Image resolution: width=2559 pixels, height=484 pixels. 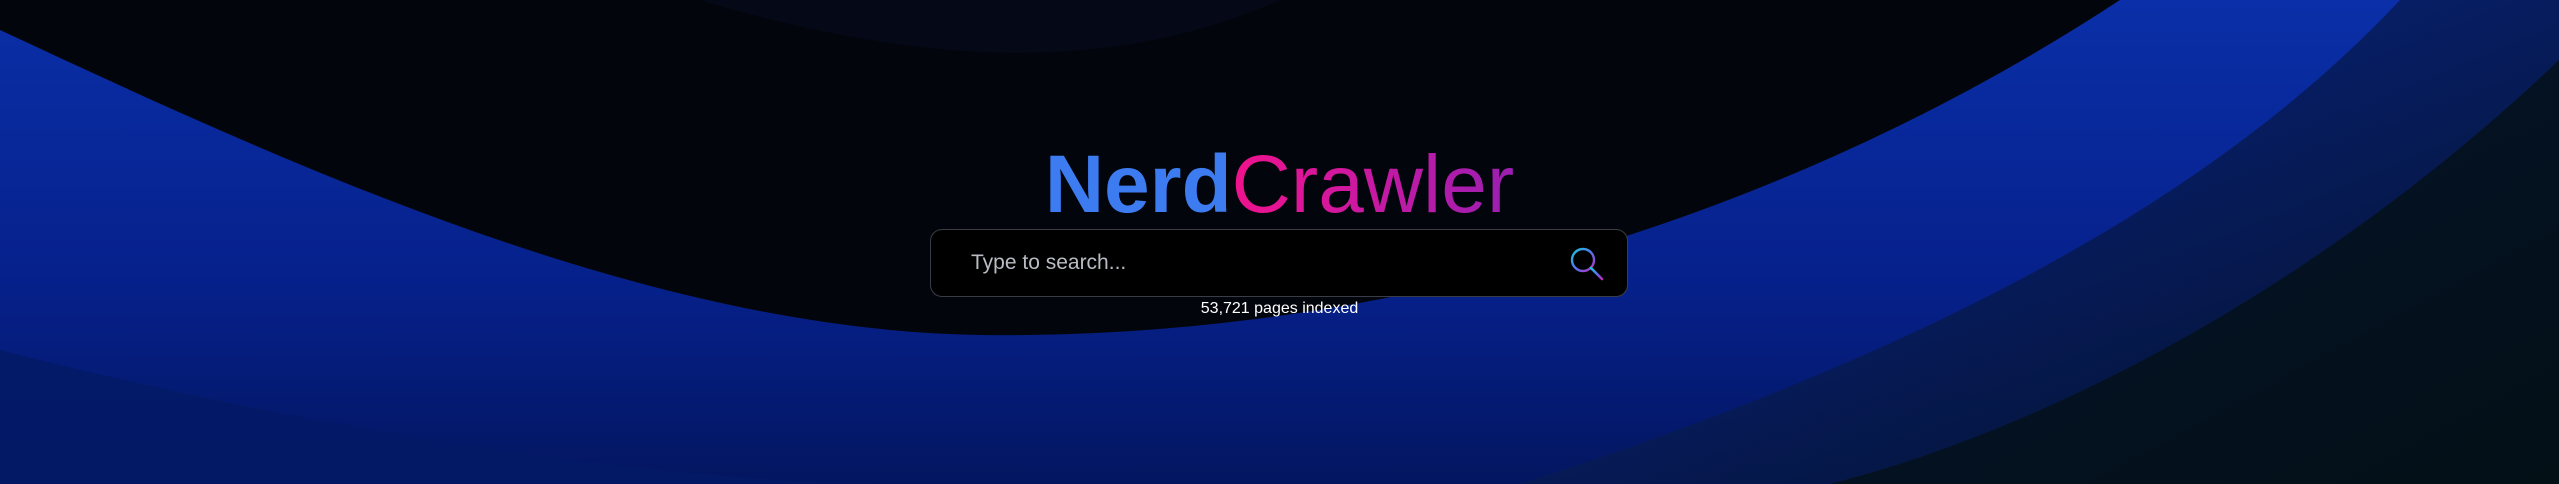 I want to click on search-bar, so click(x=1279, y=263).